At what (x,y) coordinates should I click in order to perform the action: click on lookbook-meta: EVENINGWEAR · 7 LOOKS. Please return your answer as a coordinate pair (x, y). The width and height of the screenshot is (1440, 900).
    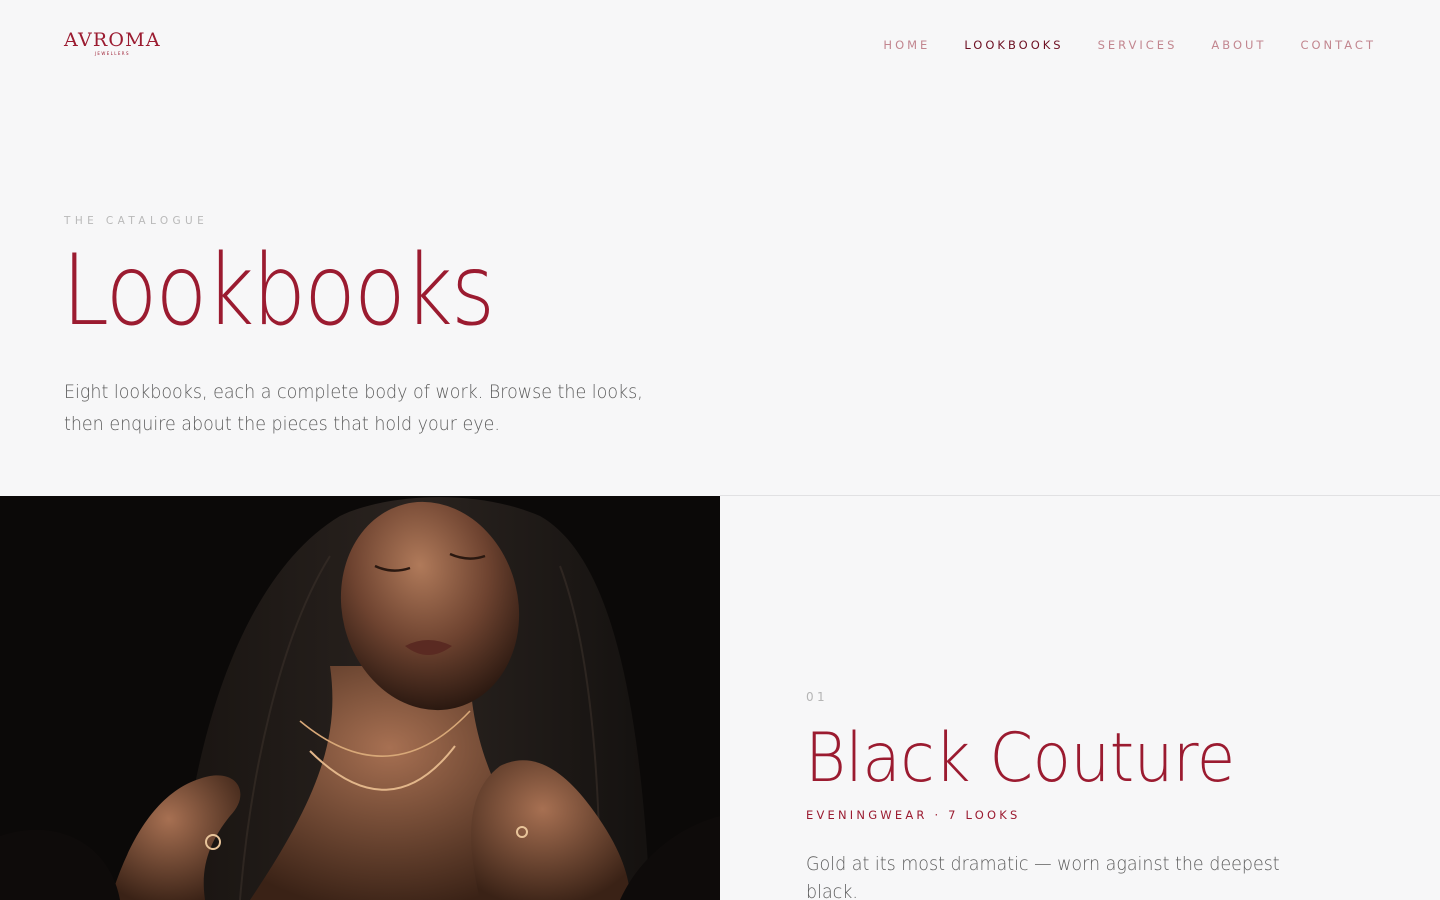
    Looking at the image, I should click on (913, 815).